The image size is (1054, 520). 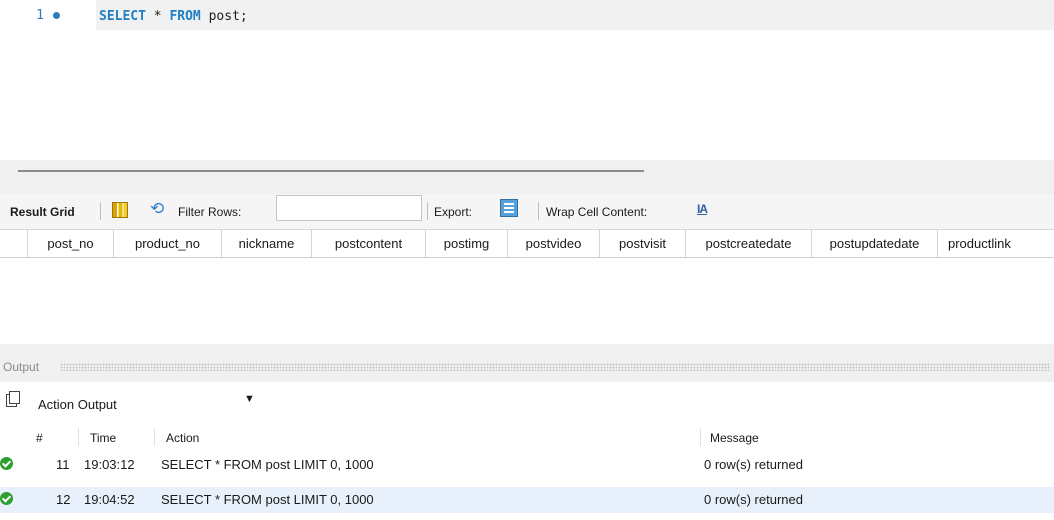 I want to click on output-row-time: 19:03:12, so click(x=109, y=464).